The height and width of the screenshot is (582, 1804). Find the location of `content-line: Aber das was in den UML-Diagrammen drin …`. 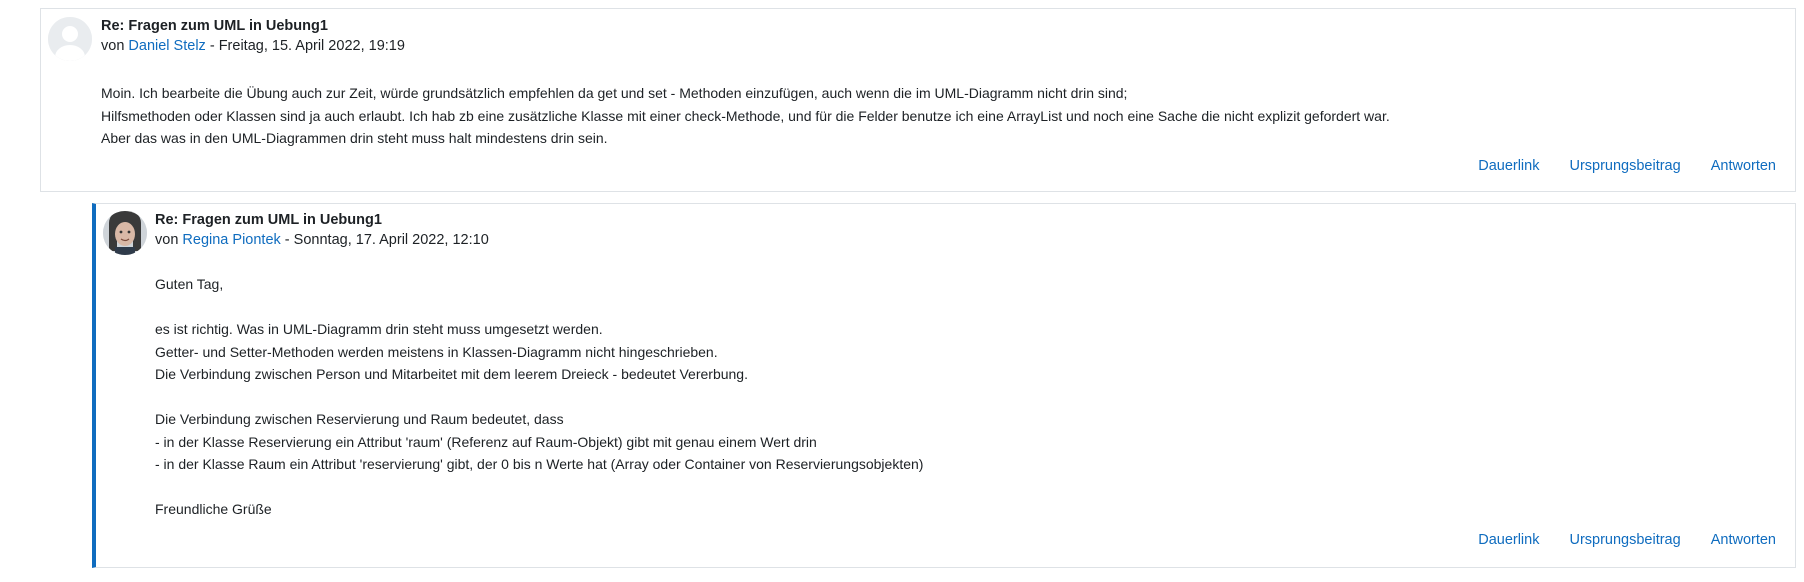

content-line: Aber das was in den UML-Diagrammen drin … is located at coordinates (354, 138).